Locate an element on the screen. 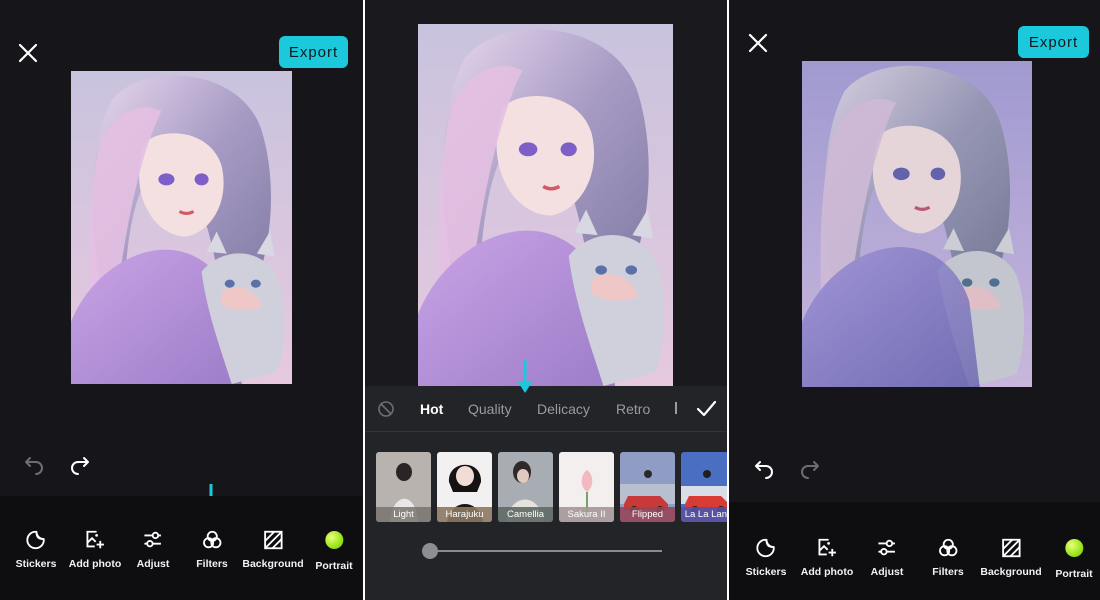  filter-thumb-harajuku: Harajuku is located at coordinates (464, 487).